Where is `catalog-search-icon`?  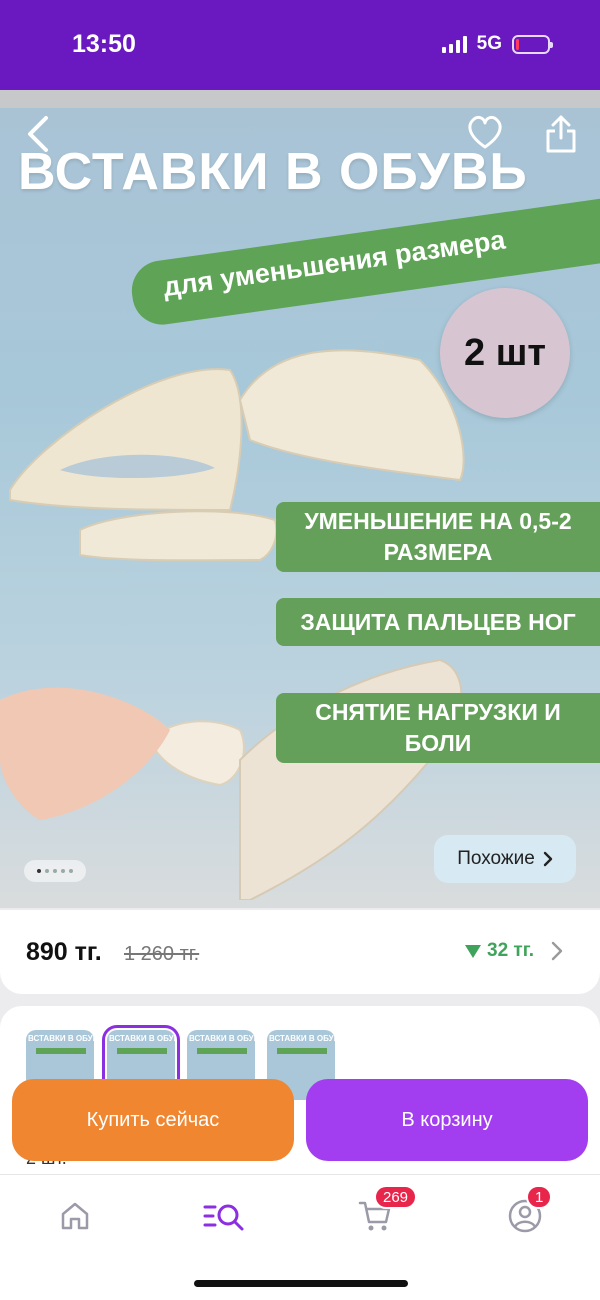
catalog-search-icon is located at coordinates (223, 1217).